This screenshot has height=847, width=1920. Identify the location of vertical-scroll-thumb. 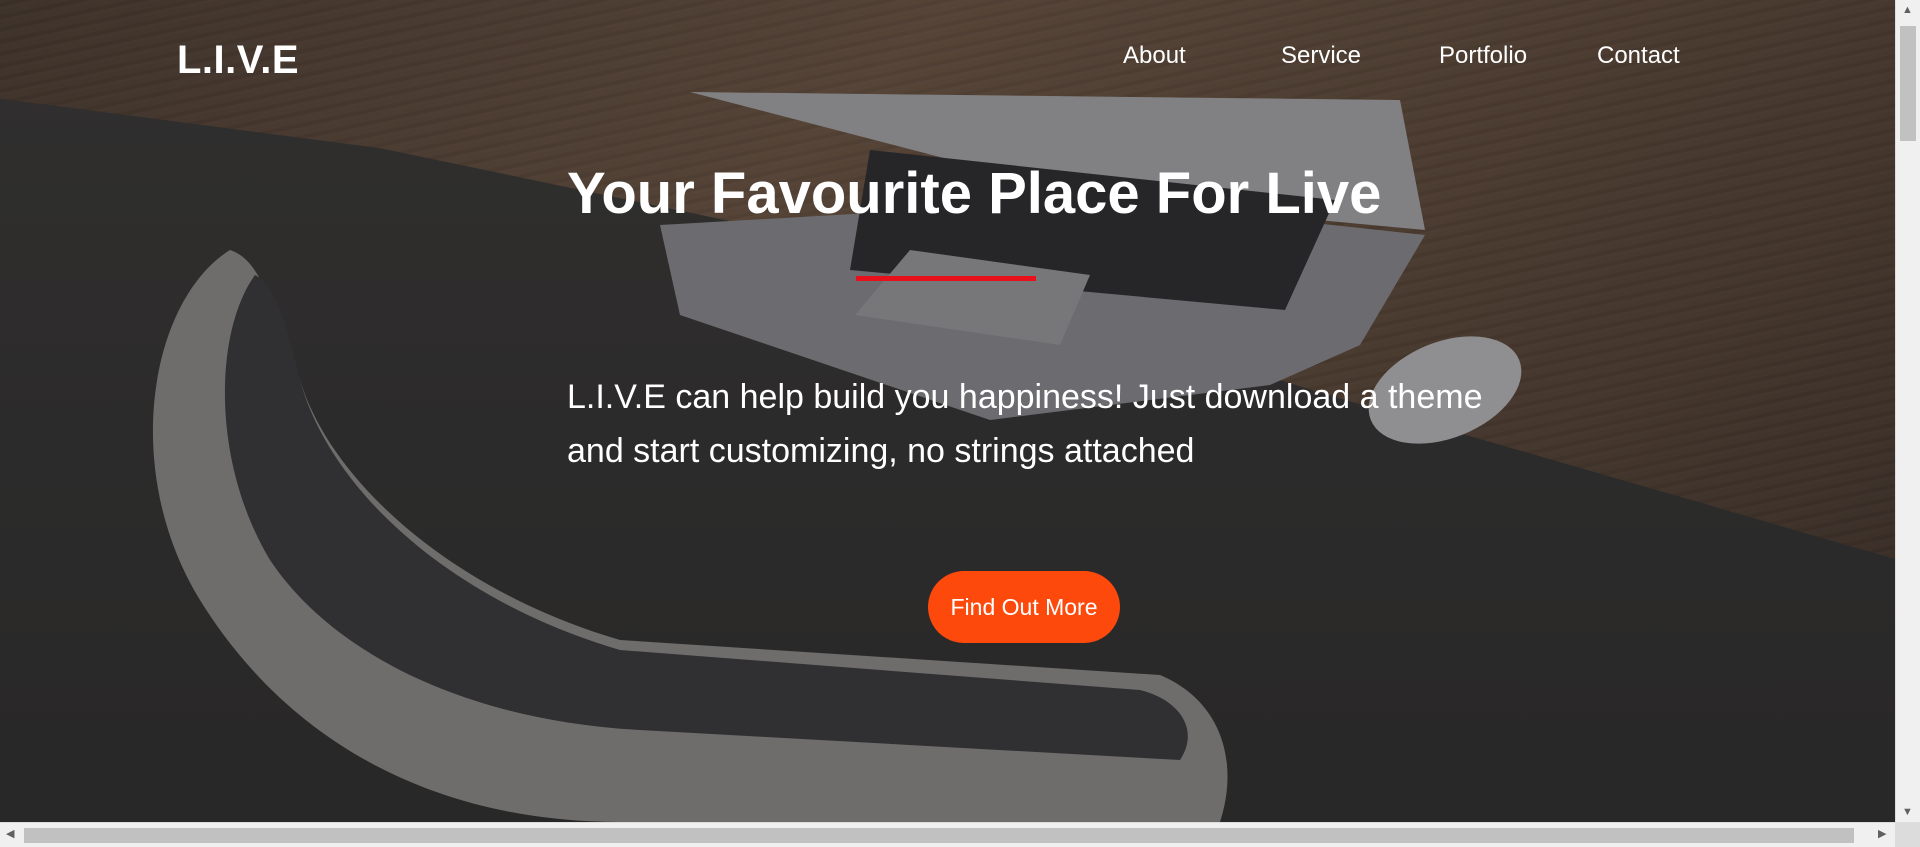
(1908, 83).